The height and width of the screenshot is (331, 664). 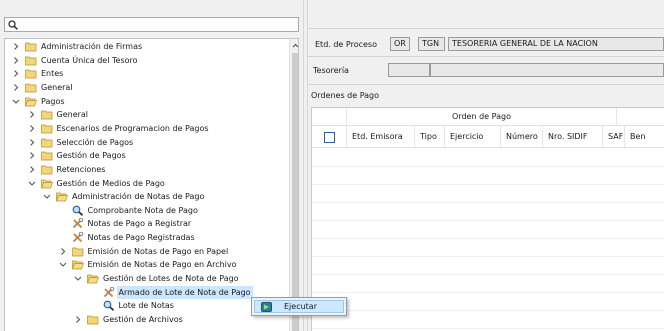 I want to click on context-menu: Ejecutar, so click(x=299, y=306).